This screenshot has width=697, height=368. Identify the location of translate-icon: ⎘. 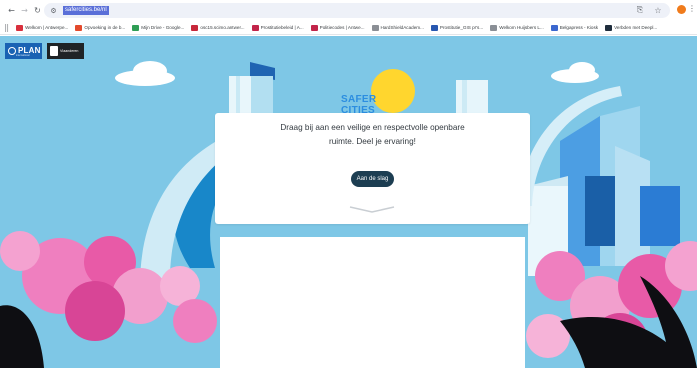
(640, 10).